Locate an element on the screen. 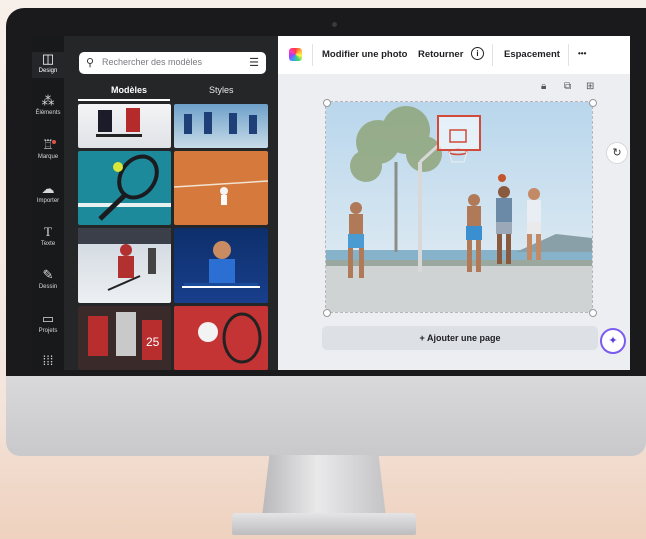 This screenshot has height=539, width=646. template-thumb-basketball: 25 is located at coordinates (124, 338).